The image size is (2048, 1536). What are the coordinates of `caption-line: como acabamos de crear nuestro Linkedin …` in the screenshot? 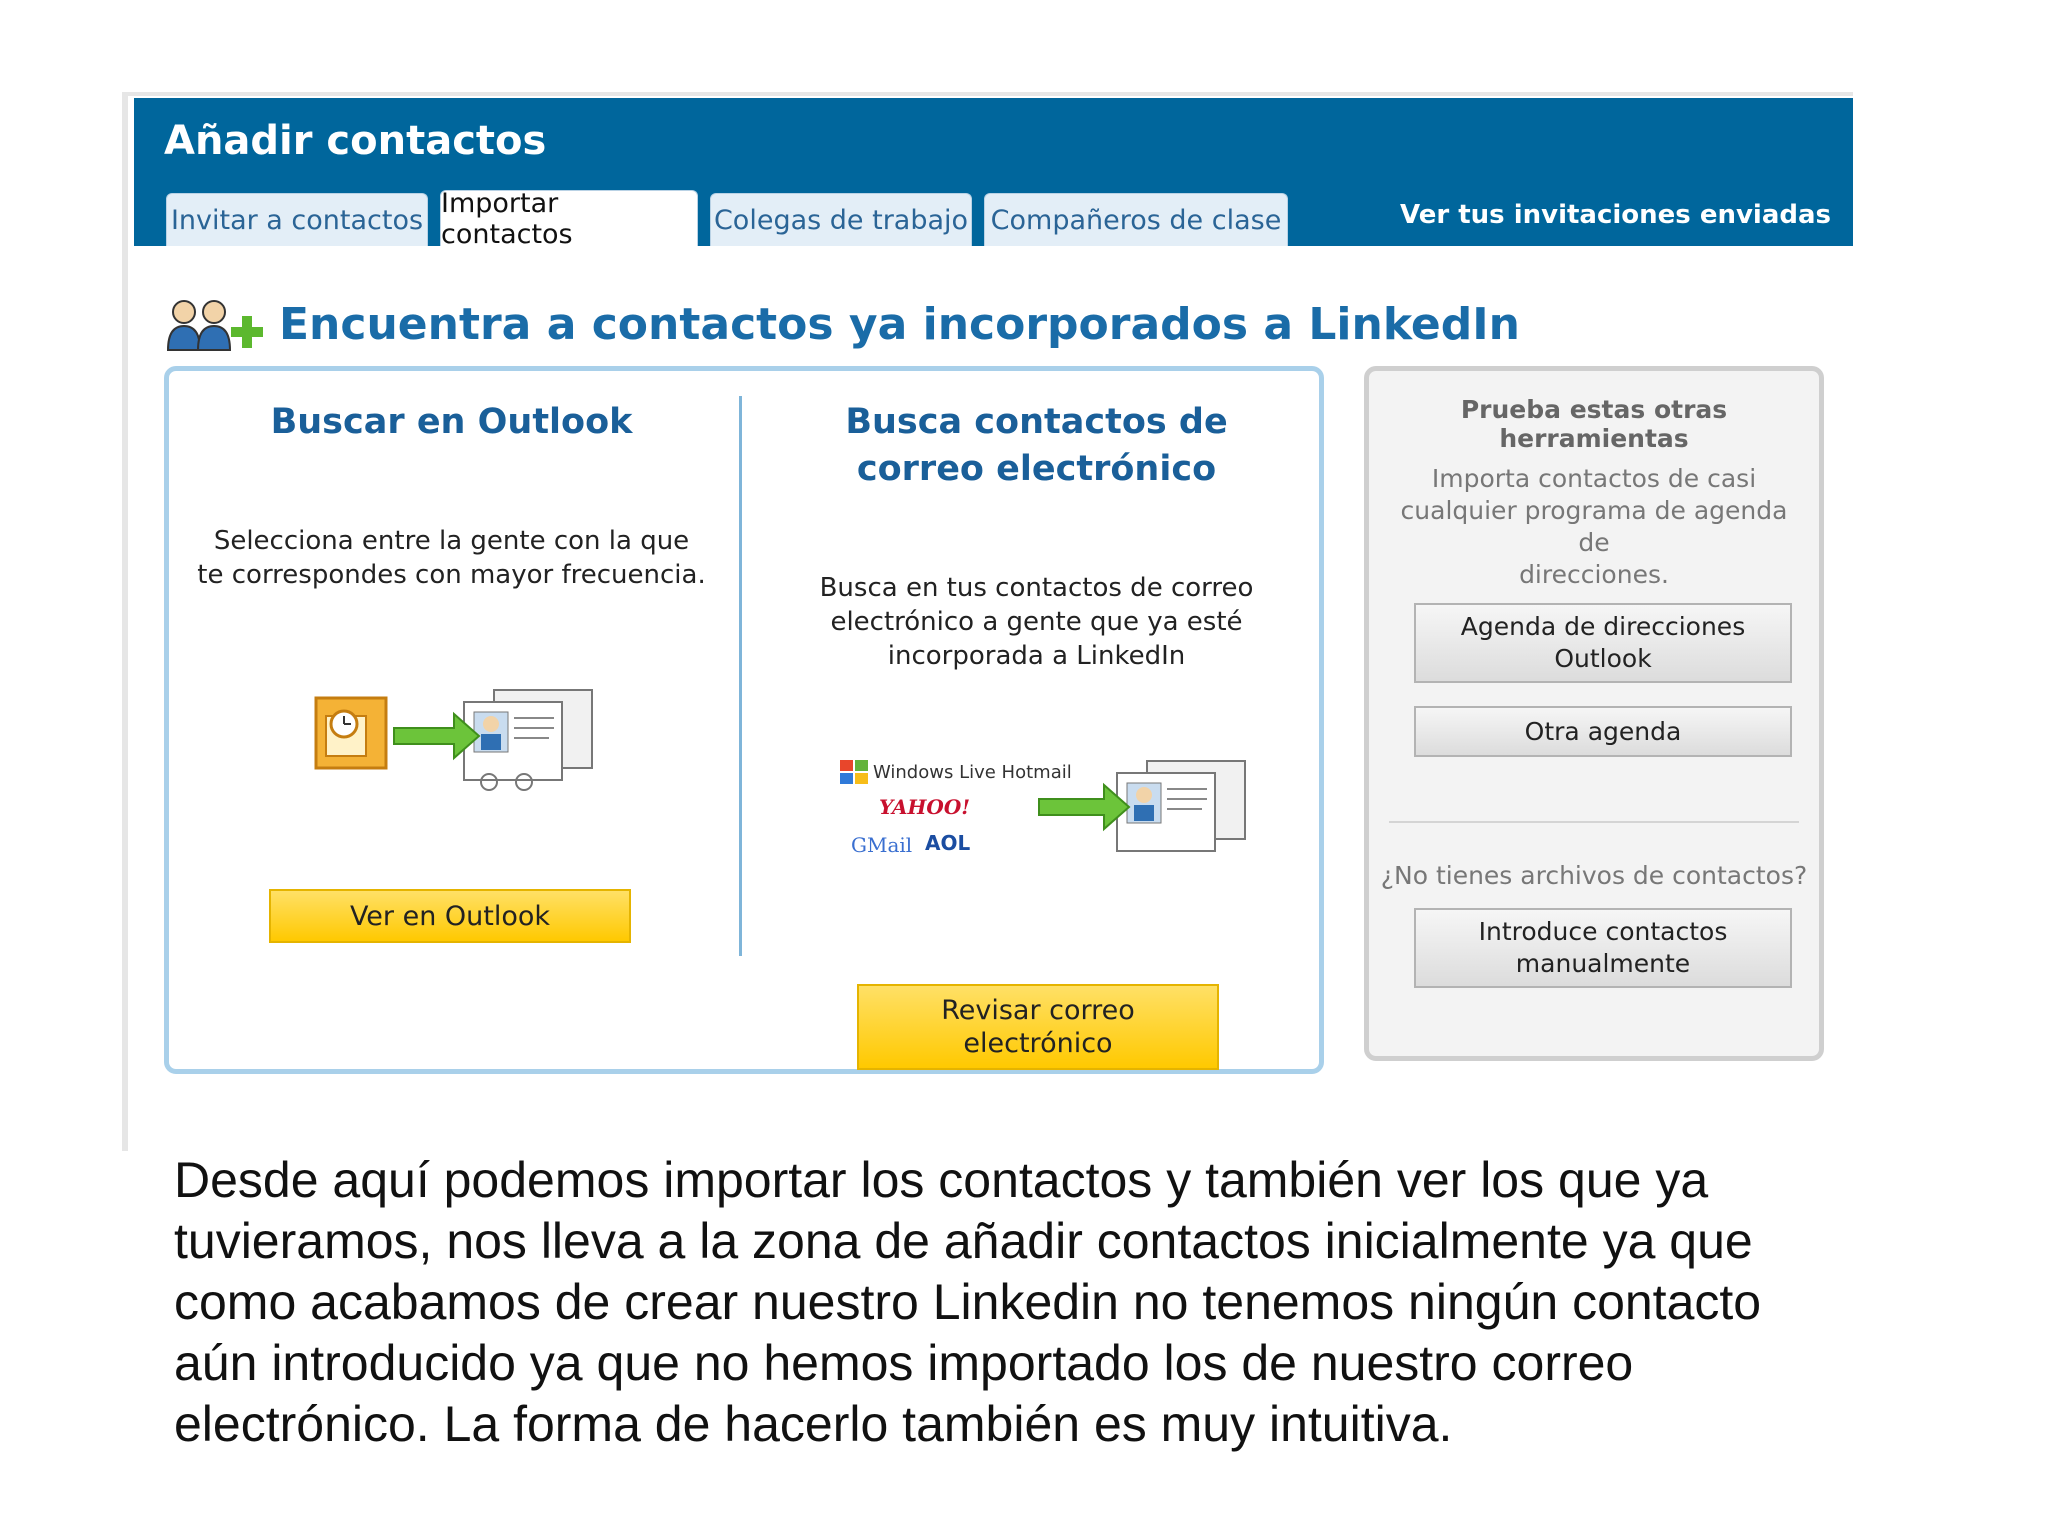 It's located at (968, 1302).